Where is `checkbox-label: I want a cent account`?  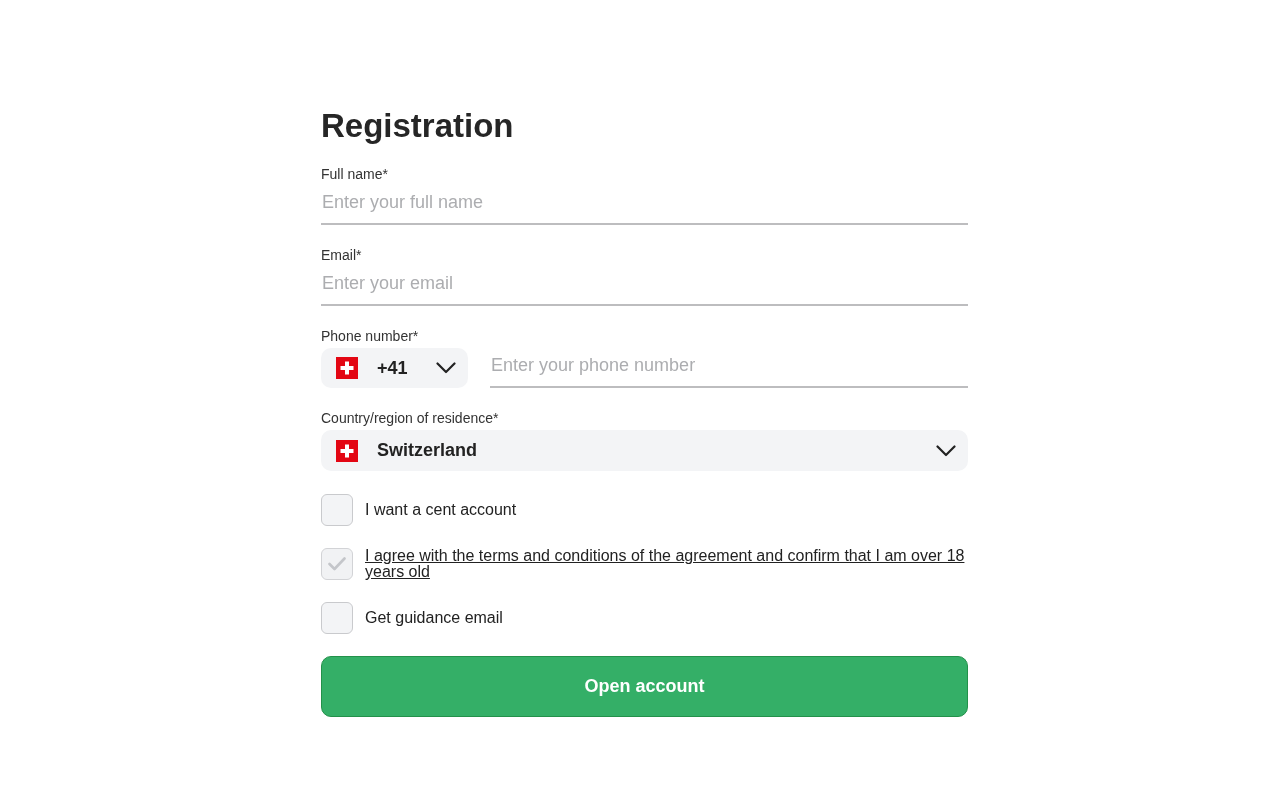
checkbox-label: I want a cent account is located at coordinates (441, 510).